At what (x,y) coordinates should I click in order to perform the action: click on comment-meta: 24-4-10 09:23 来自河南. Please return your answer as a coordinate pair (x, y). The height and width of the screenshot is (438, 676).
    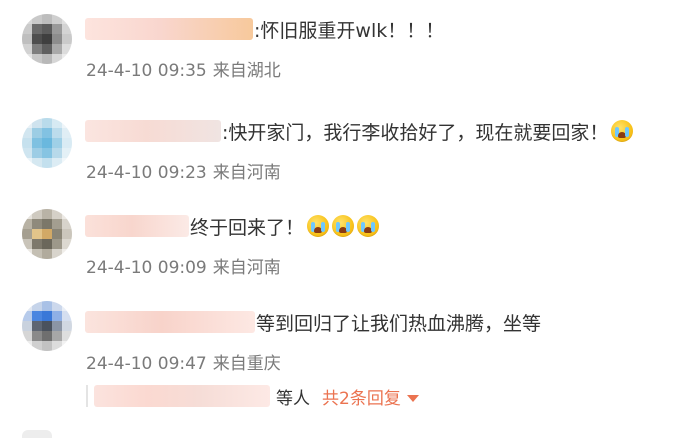
    Looking at the image, I should click on (183, 170).